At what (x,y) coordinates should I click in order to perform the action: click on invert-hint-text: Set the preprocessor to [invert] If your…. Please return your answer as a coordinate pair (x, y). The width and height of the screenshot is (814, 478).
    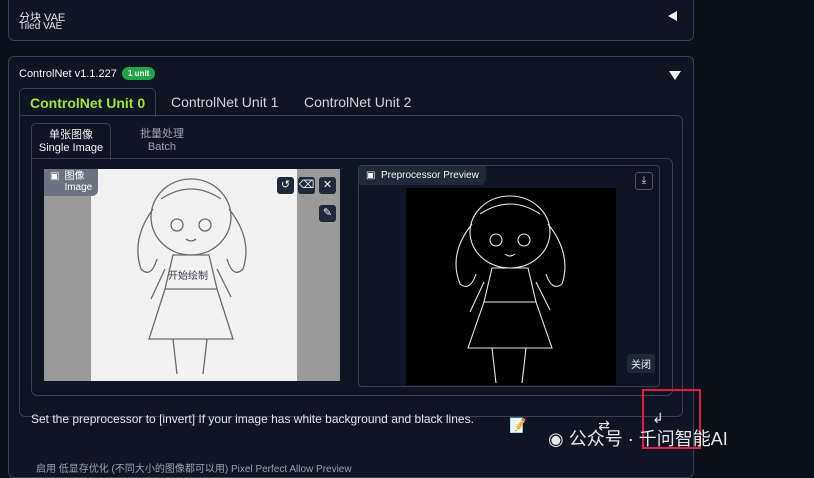
    Looking at the image, I should click on (252, 419).